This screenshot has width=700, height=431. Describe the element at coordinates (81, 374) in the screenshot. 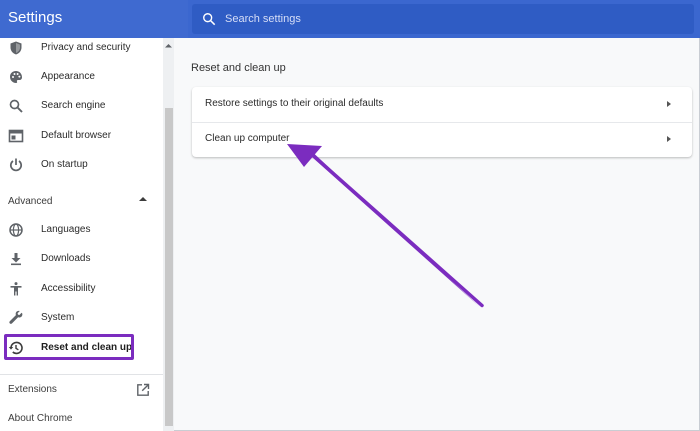

I see `sidebar-divider` at that location.